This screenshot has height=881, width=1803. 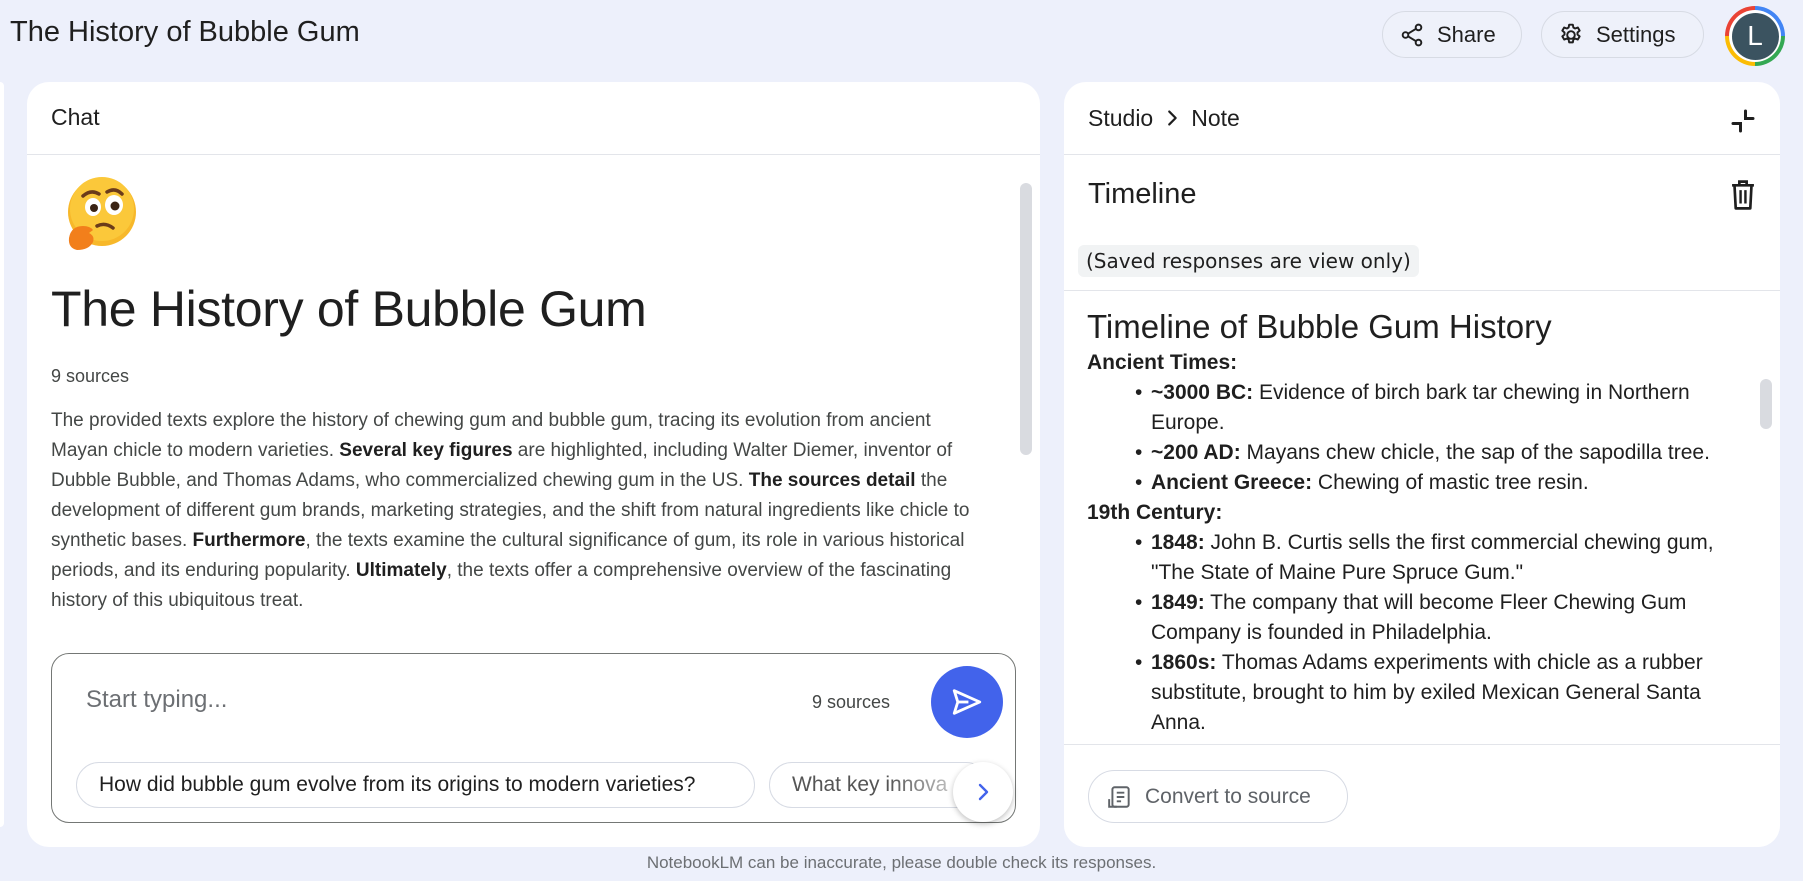 I want to click on summary-emphasis: The sources detail, so click(x=832, y=480).